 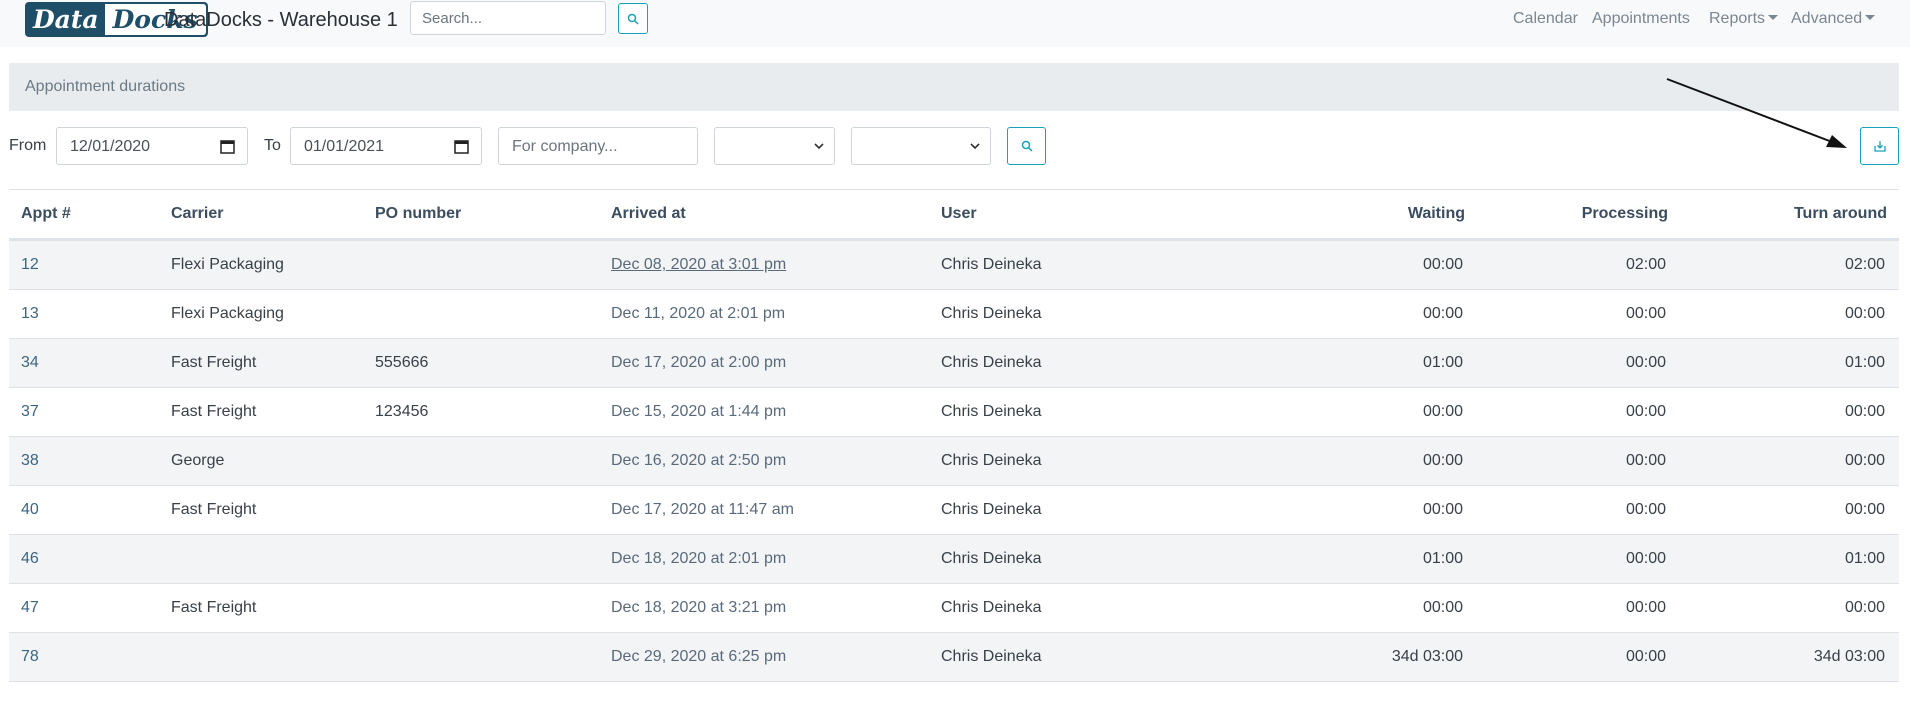 I want to click on cell-turnaround: 02:00, so click(x=1864, y=264).